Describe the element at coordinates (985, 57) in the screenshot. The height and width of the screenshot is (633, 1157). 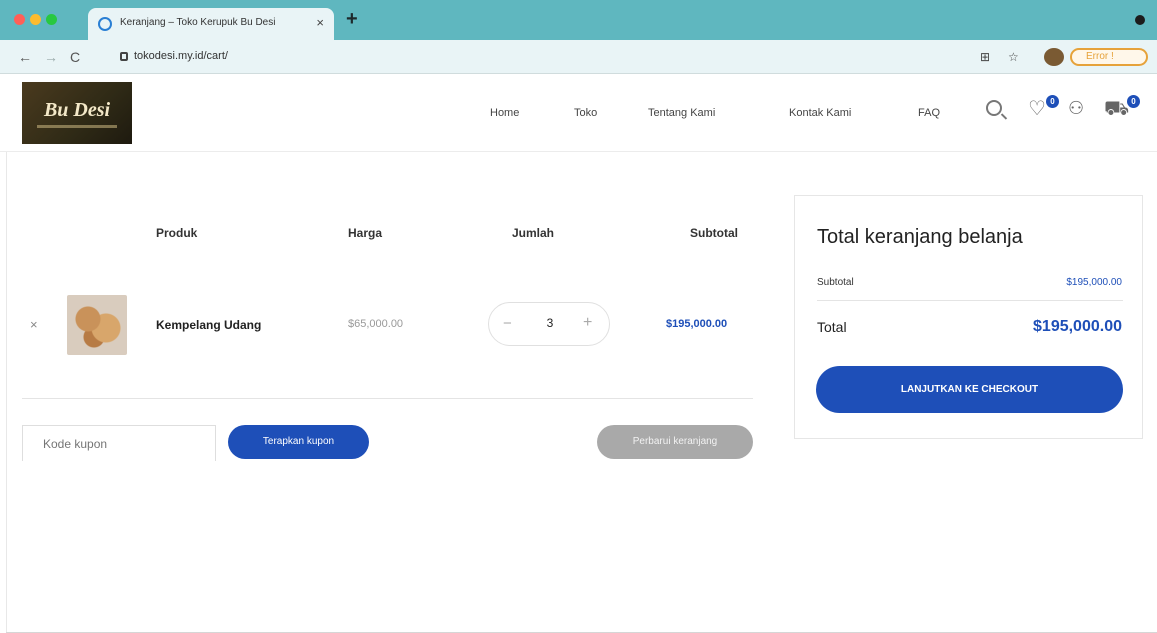
I see `translate-icon: ⊞` at that location.